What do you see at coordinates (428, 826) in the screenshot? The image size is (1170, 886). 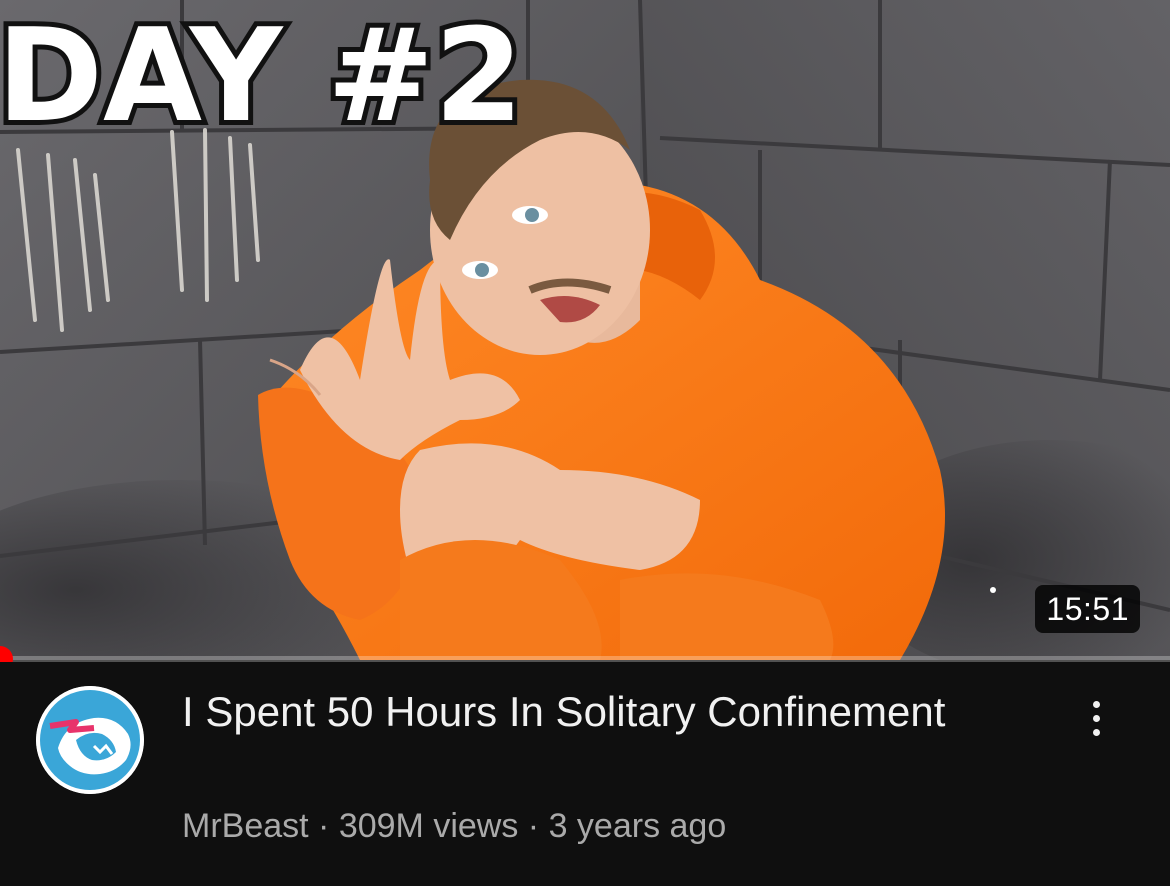 I see `view-count: 309M views` at bounding box center [428, 826].